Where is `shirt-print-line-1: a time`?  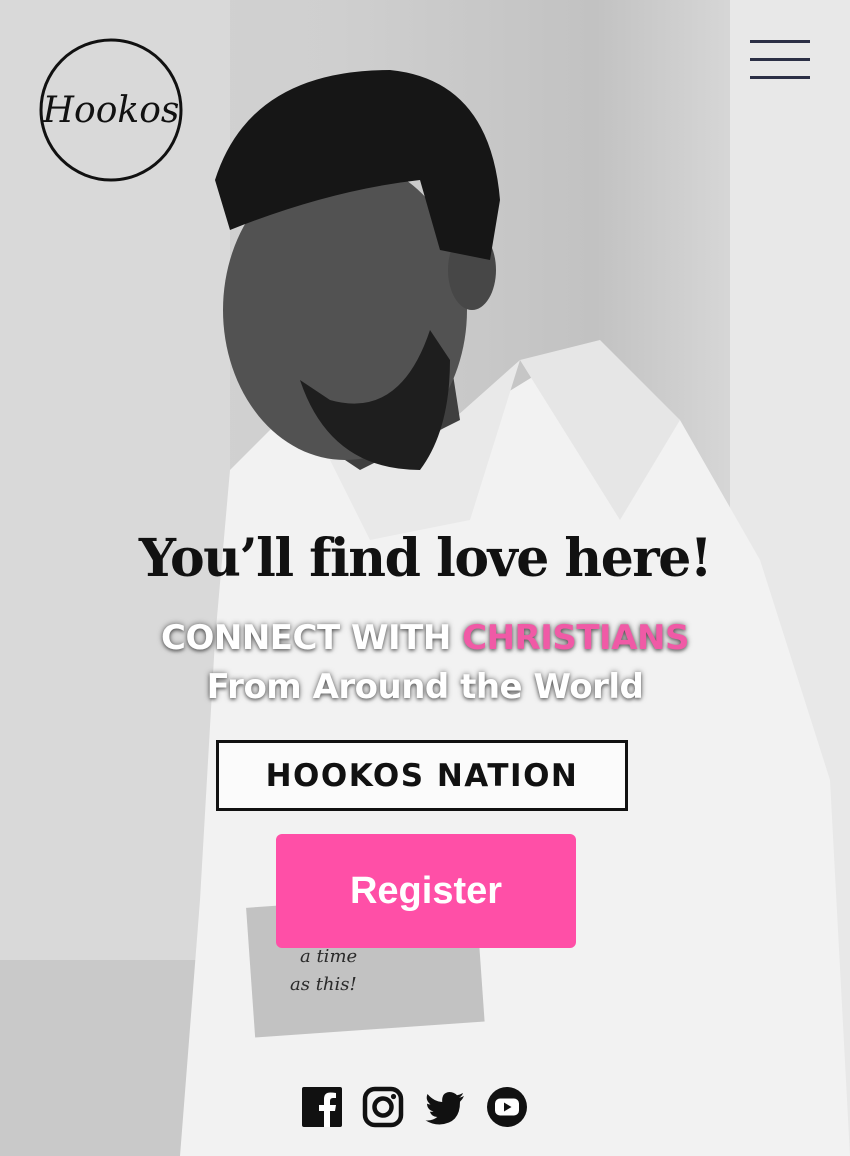
shirt-print-line-1: a time is located at coordinates (328, 956).